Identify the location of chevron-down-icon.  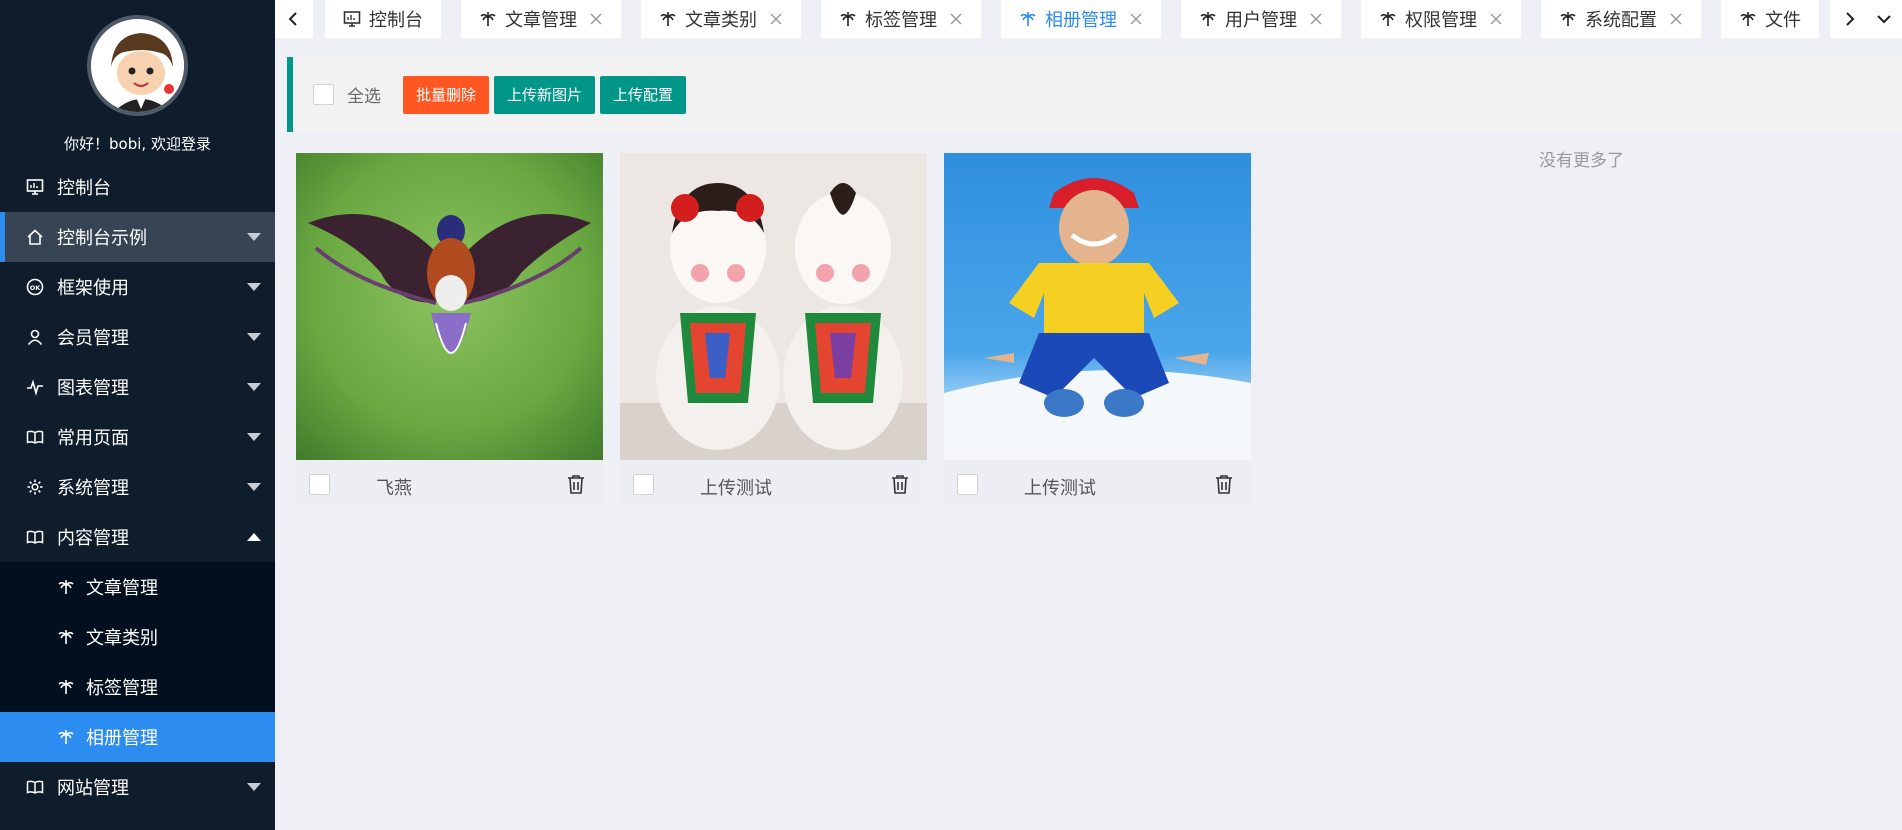
(1884, 19).